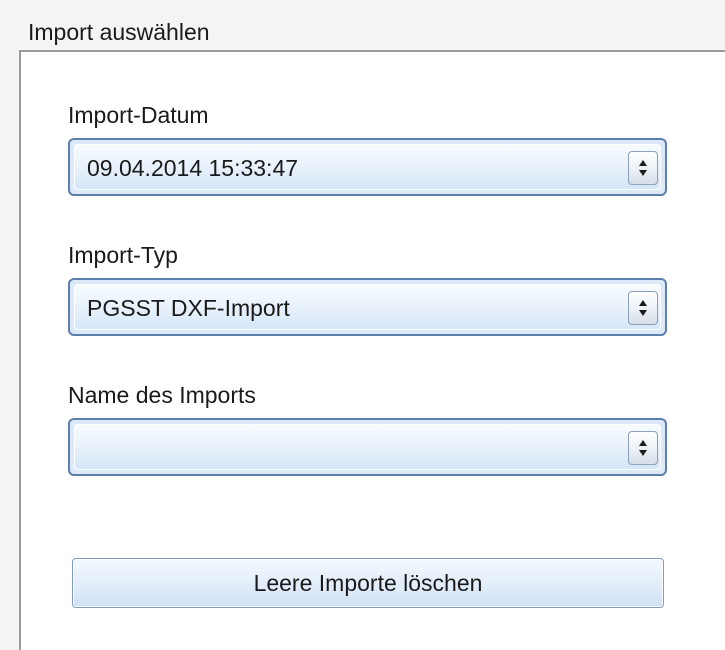  I want to click on panel-title: Import auswählen, so click(119, 32).